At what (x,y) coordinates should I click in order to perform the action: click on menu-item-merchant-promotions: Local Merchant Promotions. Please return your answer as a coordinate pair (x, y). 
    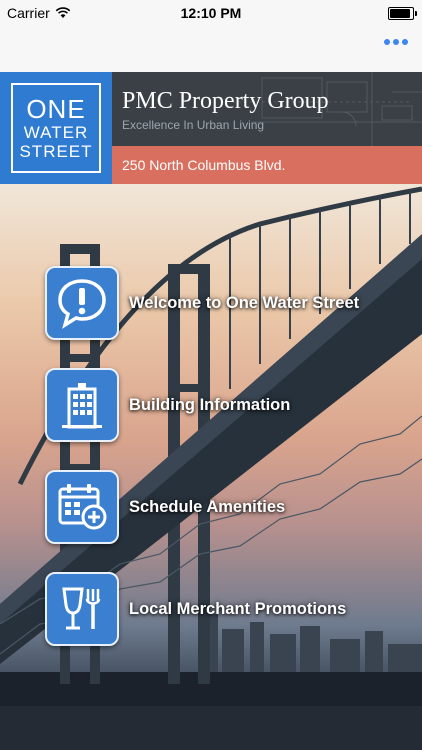
    Looking at the image, I should click on (225, 609).